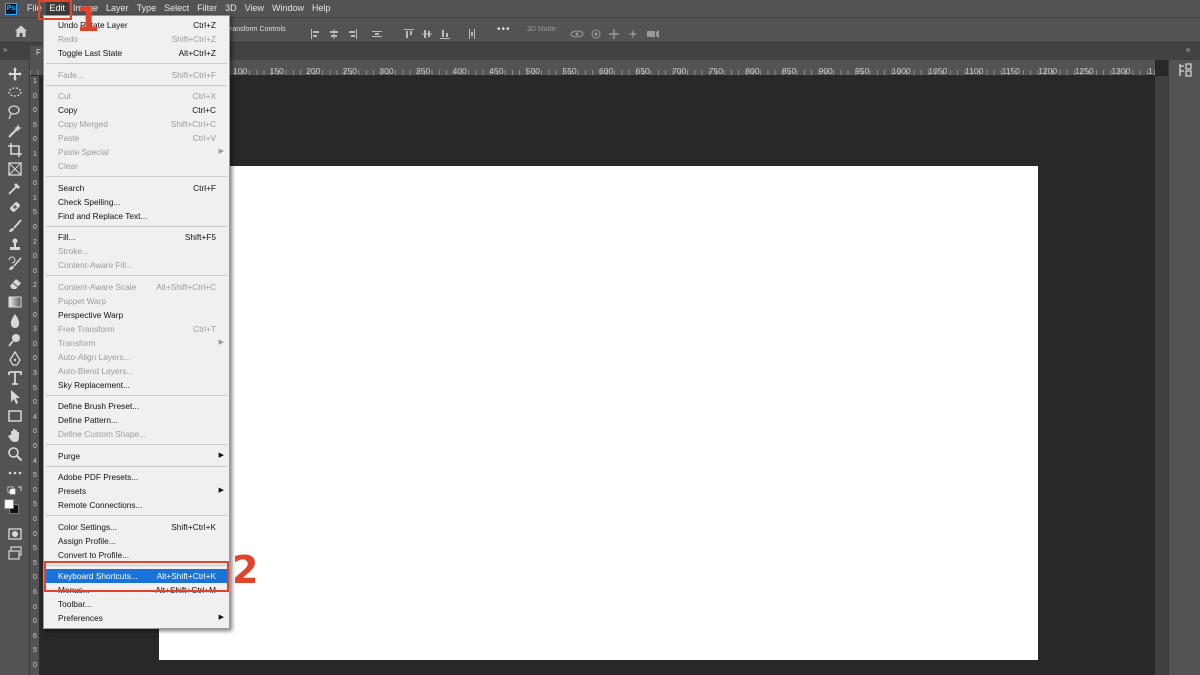 This screenshot has height=675, width=1200. Describe the element at coordinates (136, 110) in the screenshot. I see `edit-menu-item-copy: Copy Ctrl+C` at that location.